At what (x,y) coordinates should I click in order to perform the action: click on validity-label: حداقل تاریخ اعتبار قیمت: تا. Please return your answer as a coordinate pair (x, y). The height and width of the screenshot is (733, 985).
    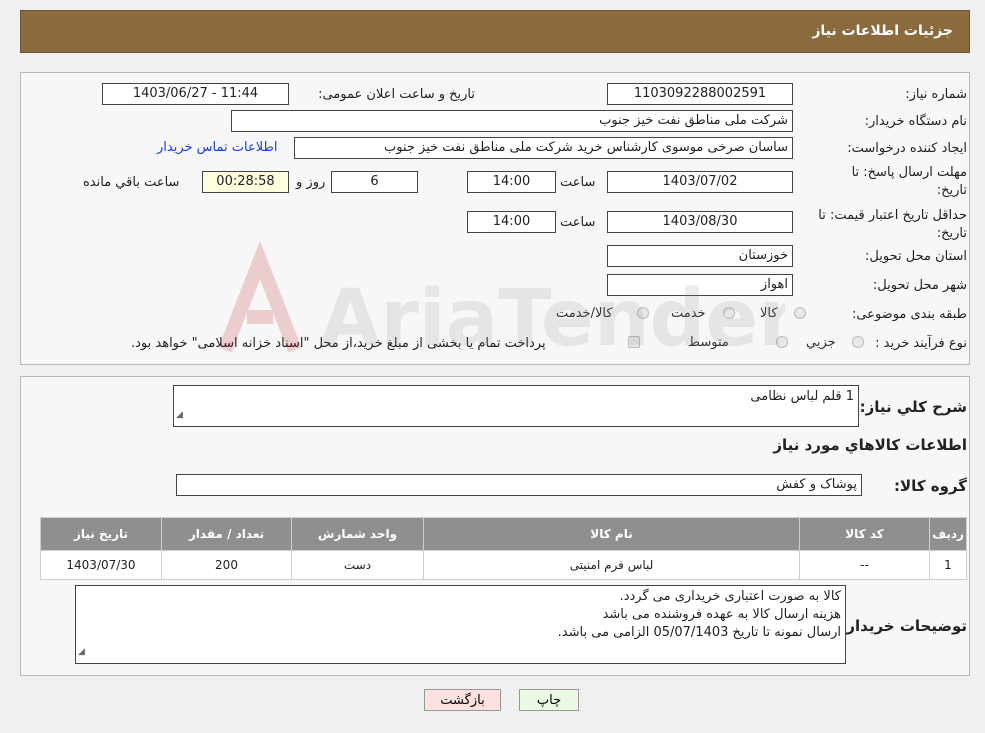
    Looking at the image, I should click on (892, 215).